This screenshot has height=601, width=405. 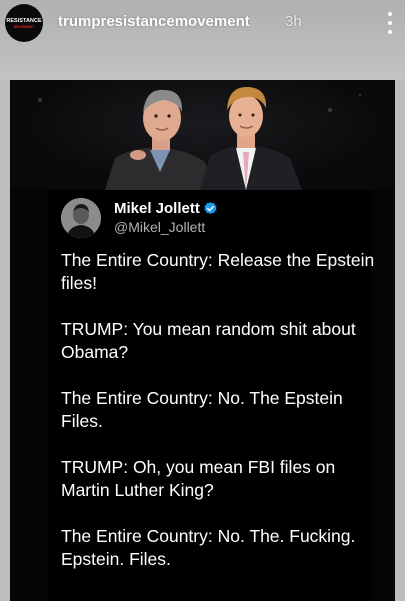 I want to click on avatar-logo-subtext: MOVEMENT, so click(x=24, y=26).